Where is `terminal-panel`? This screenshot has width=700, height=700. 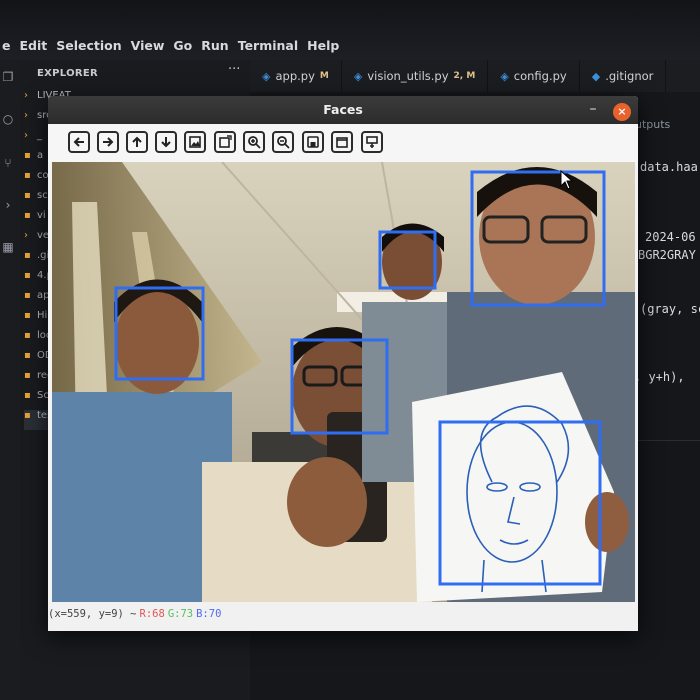 terminal-panel is located at coordinates (666, 540).